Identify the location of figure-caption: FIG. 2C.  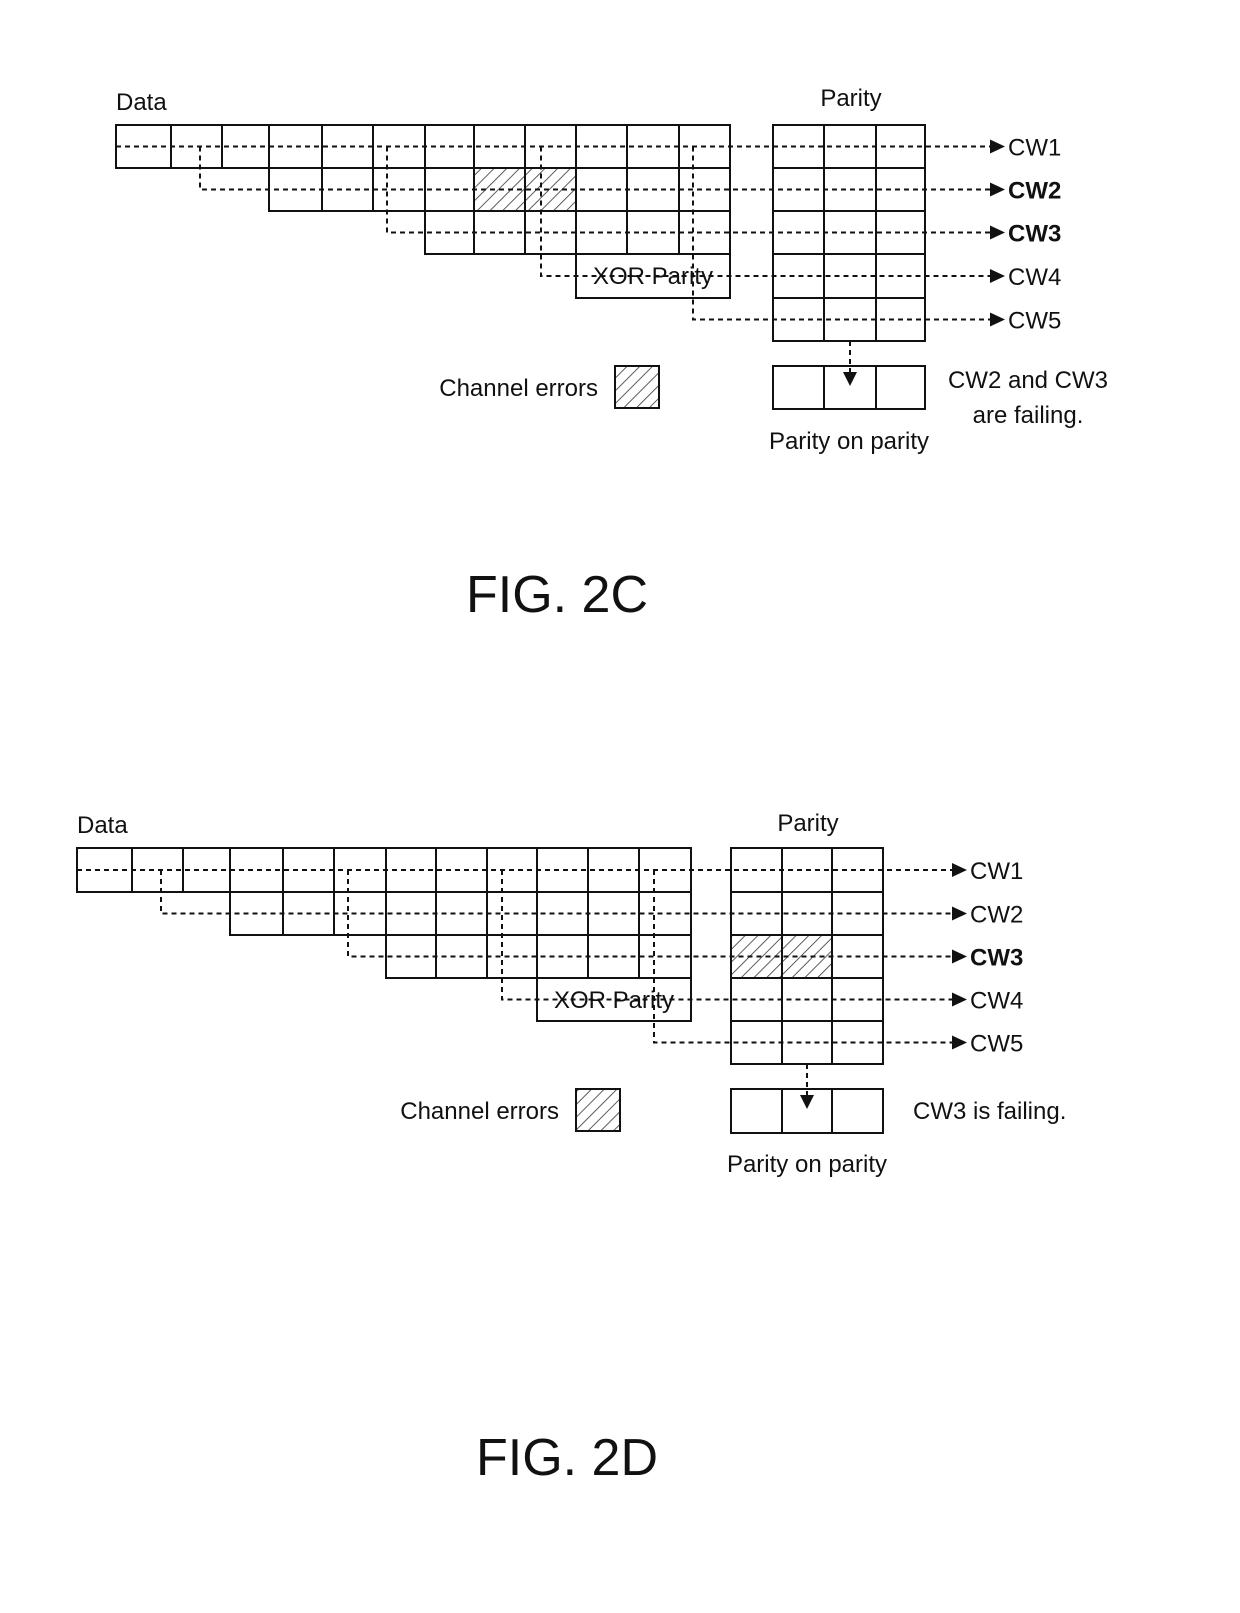
(557, 595).